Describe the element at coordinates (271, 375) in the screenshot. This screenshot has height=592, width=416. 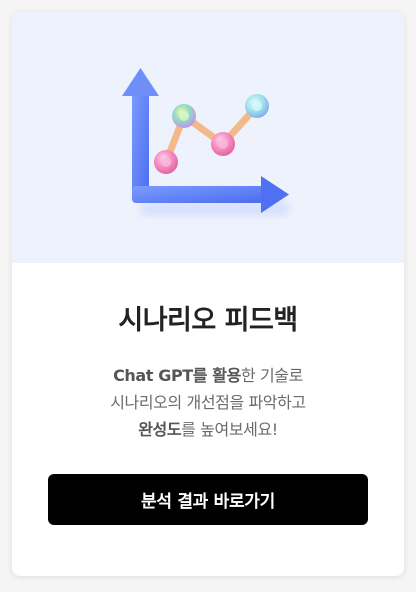
I see `description-line-1-rest: 한 기술로` at that location.